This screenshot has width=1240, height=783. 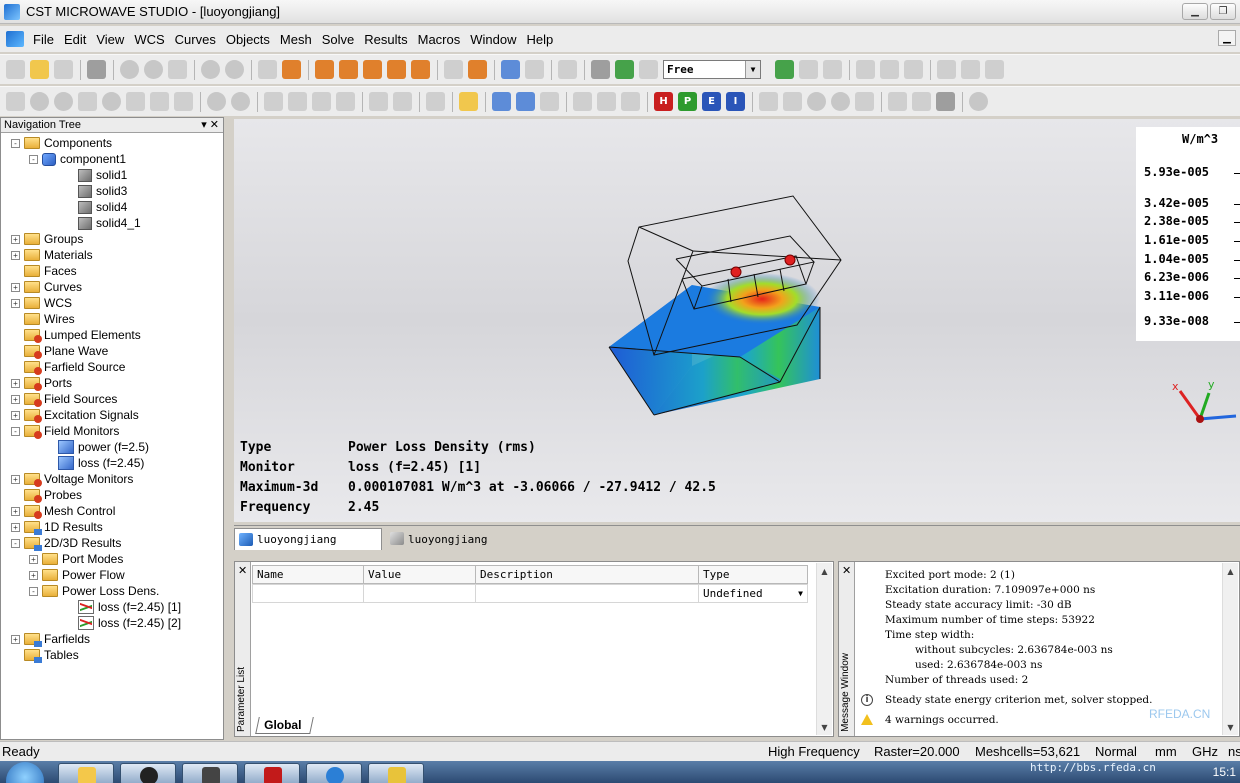 I want to click on new-file-icon, so click(x=15, y=69).